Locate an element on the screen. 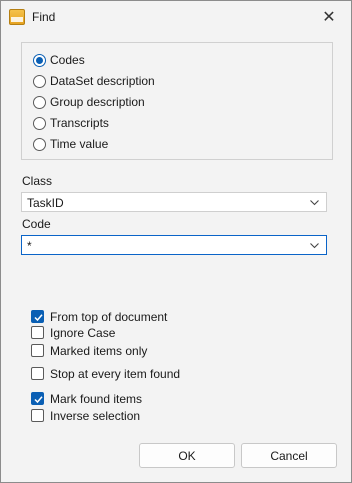 The height and width of the screenshot is (483, 352). cancel-button: Cancel is located at coordinates (289, 455).